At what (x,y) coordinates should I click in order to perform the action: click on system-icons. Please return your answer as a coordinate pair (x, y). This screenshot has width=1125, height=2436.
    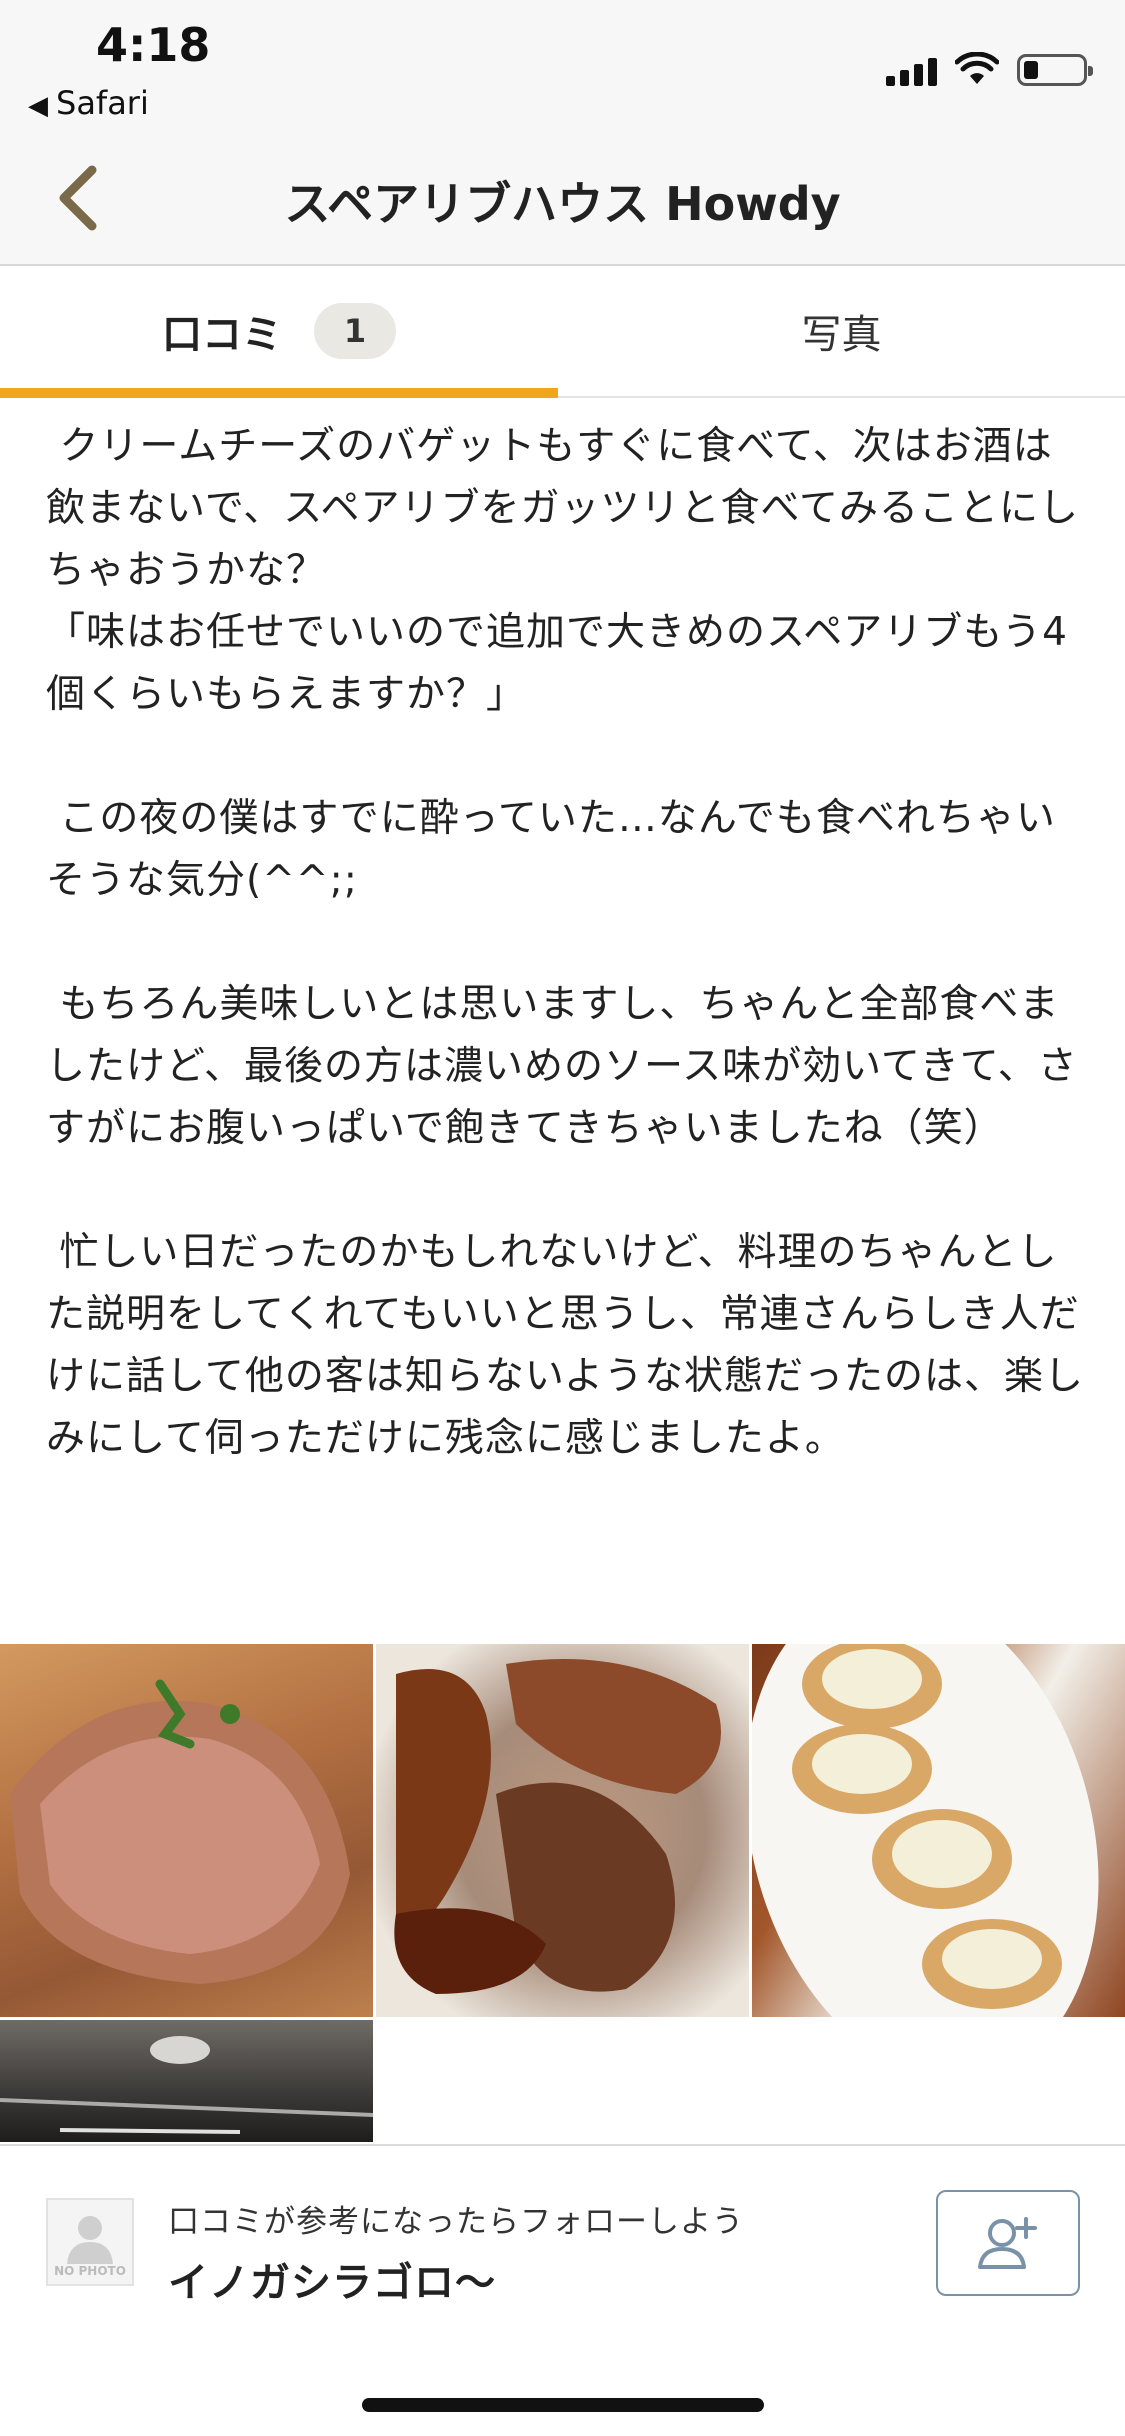
    Looking at the image, I should click on (989, 66).